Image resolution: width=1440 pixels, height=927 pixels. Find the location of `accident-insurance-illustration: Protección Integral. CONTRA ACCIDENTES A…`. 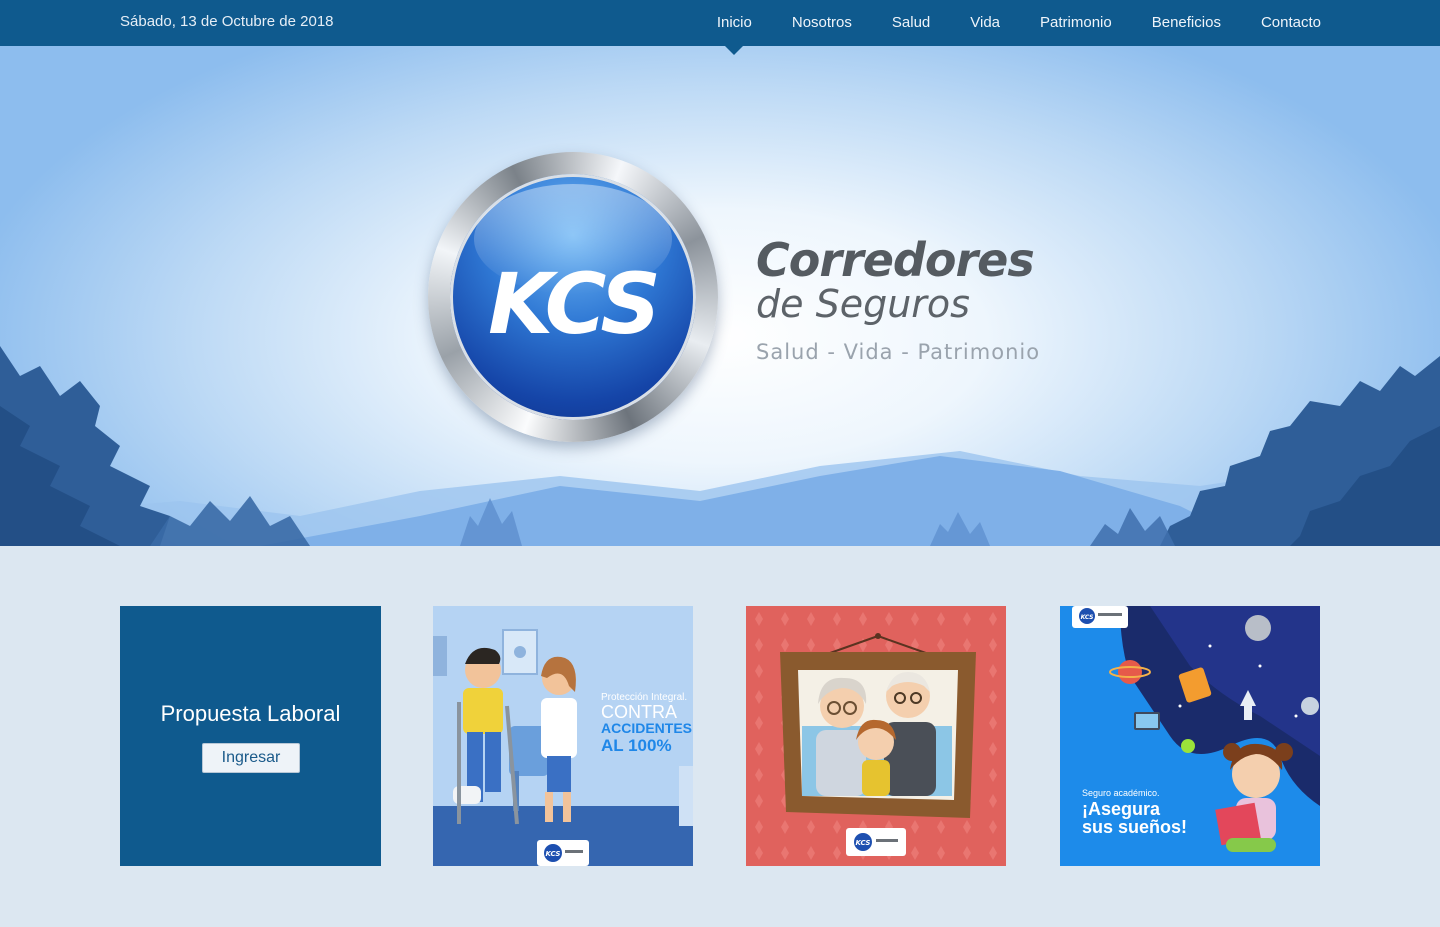

accident-insurance-illustration: Protección Integral. CONTRA ACCIDENTES A… is located at coordinates (563, 736).